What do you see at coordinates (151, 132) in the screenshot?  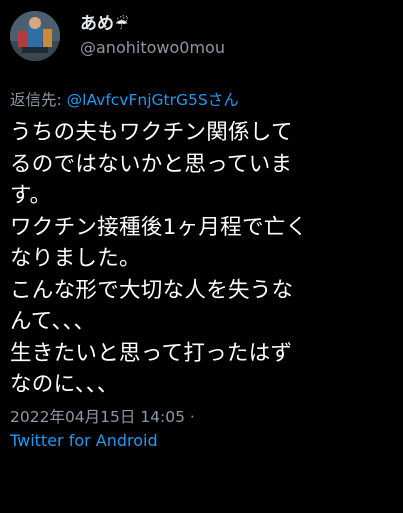 I see `tweet-text-line: うちの夫もワクチン関係して` at bounding box center [151, 132].